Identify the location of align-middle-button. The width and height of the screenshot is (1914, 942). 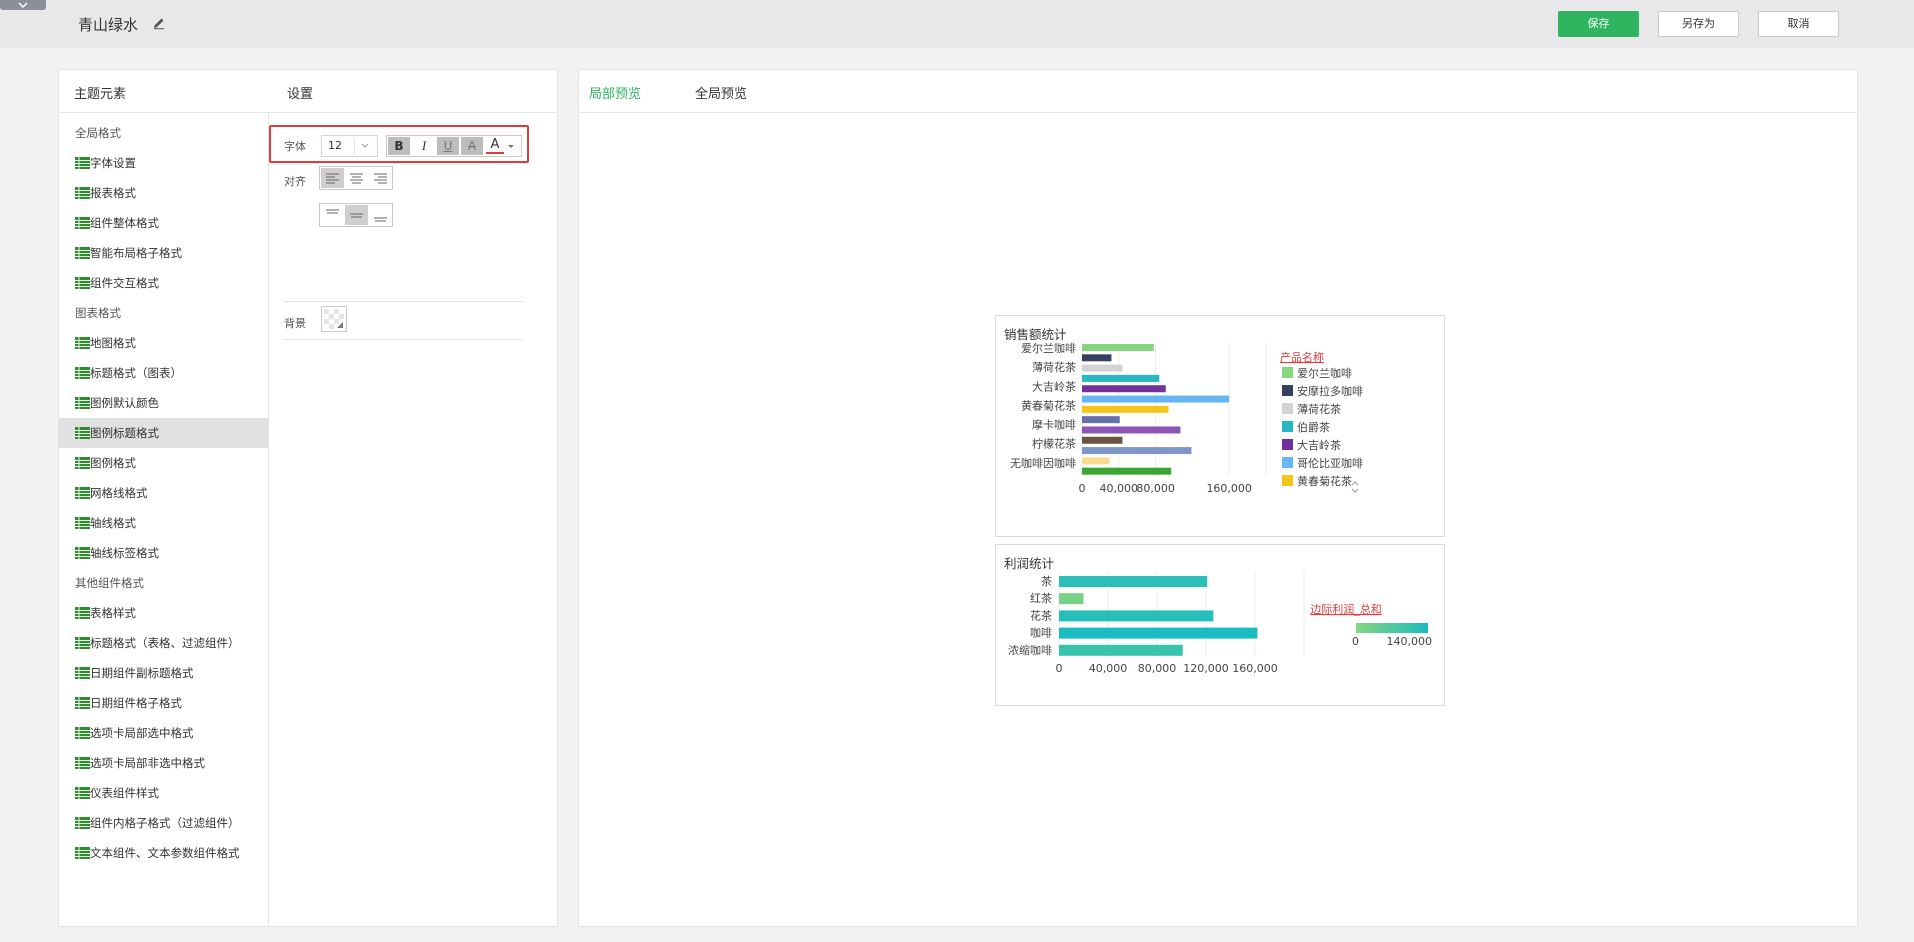
(356, 215).